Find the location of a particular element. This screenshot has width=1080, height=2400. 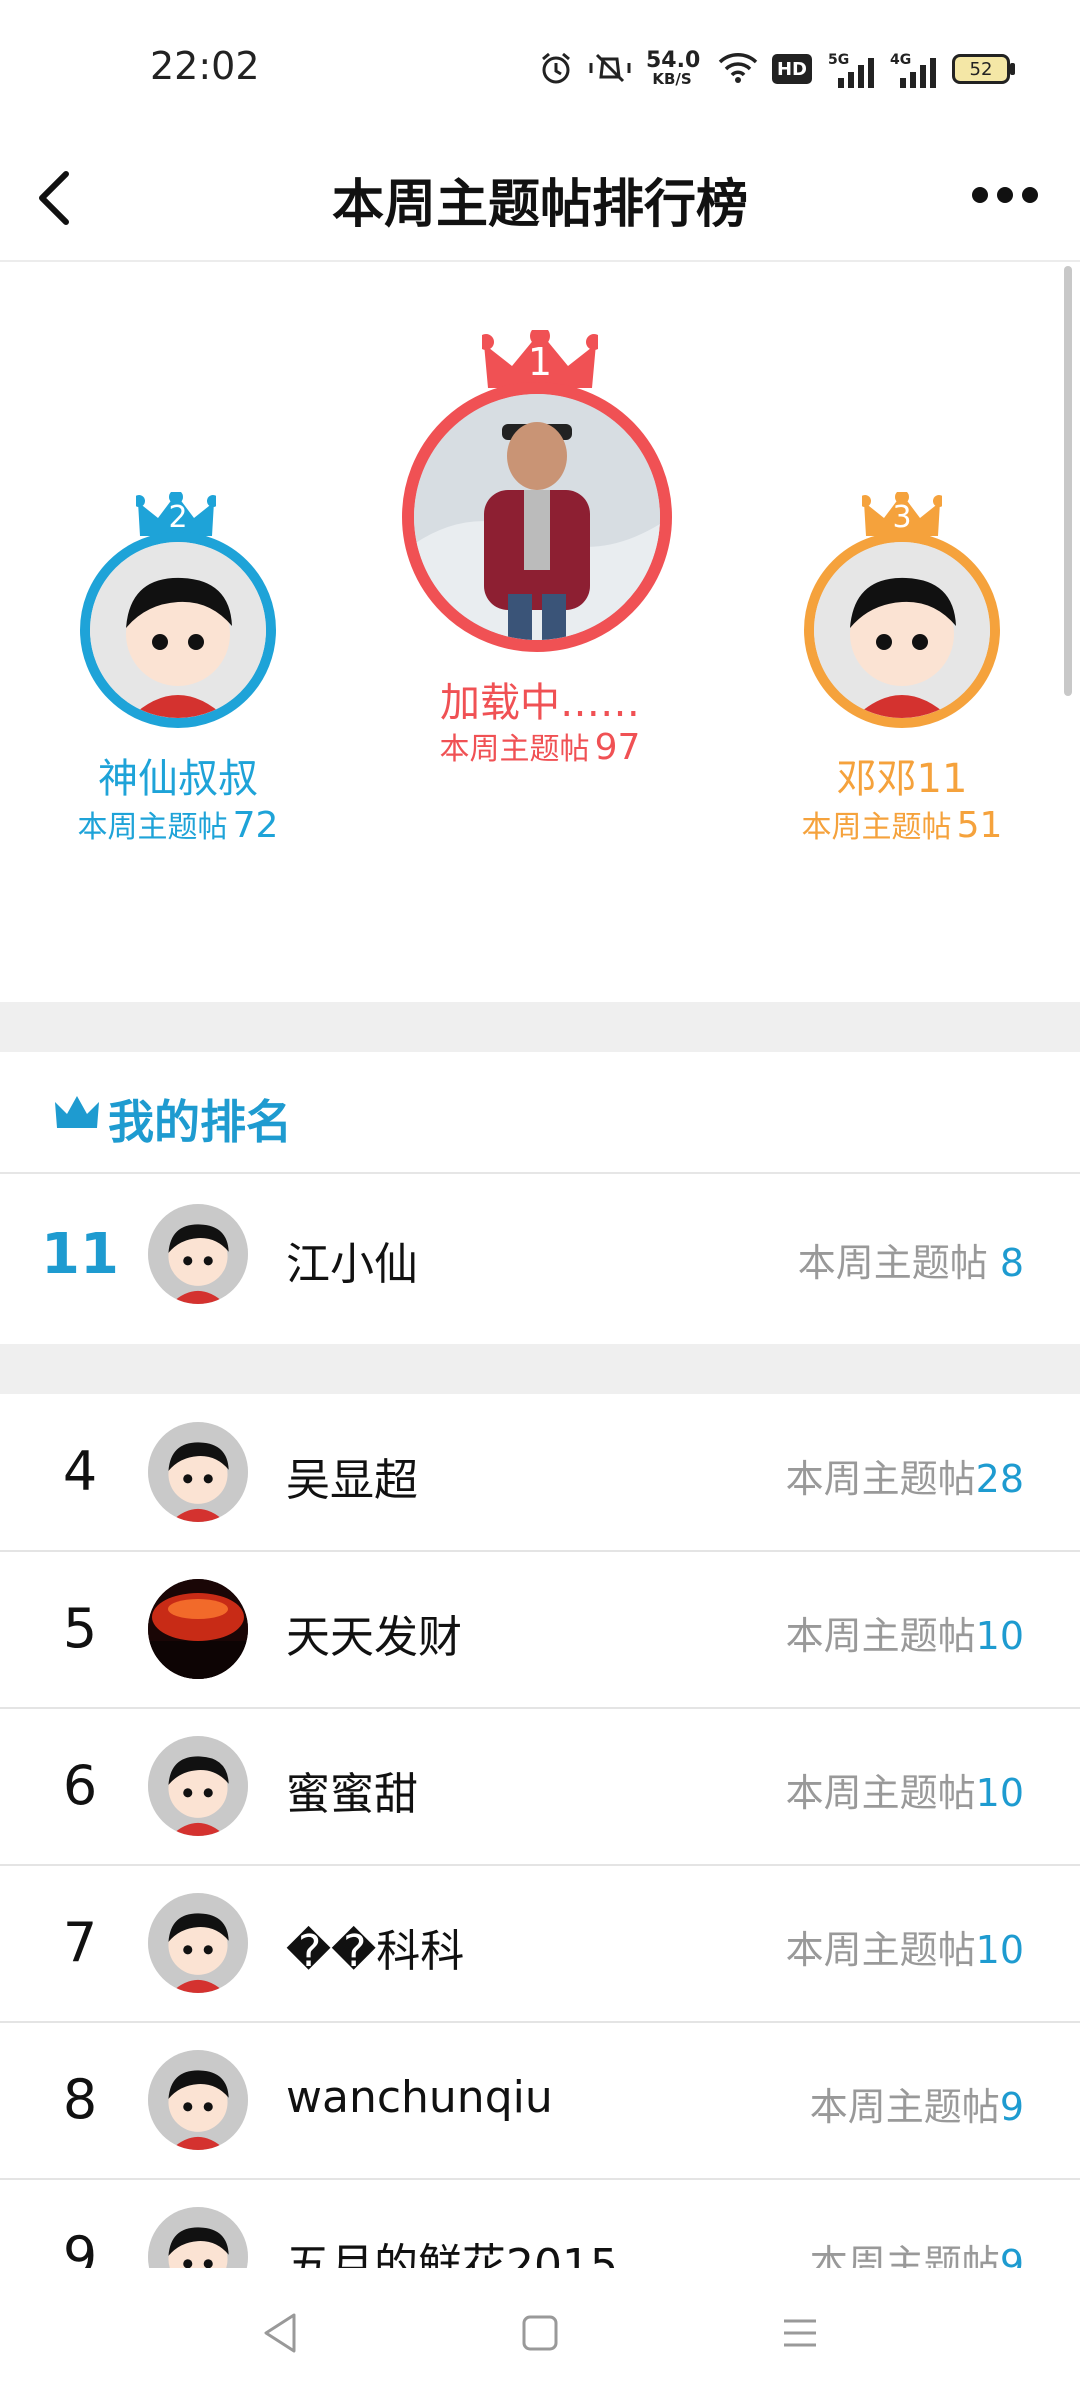

rank-number: 4 is located at coordinates (80, 1471).